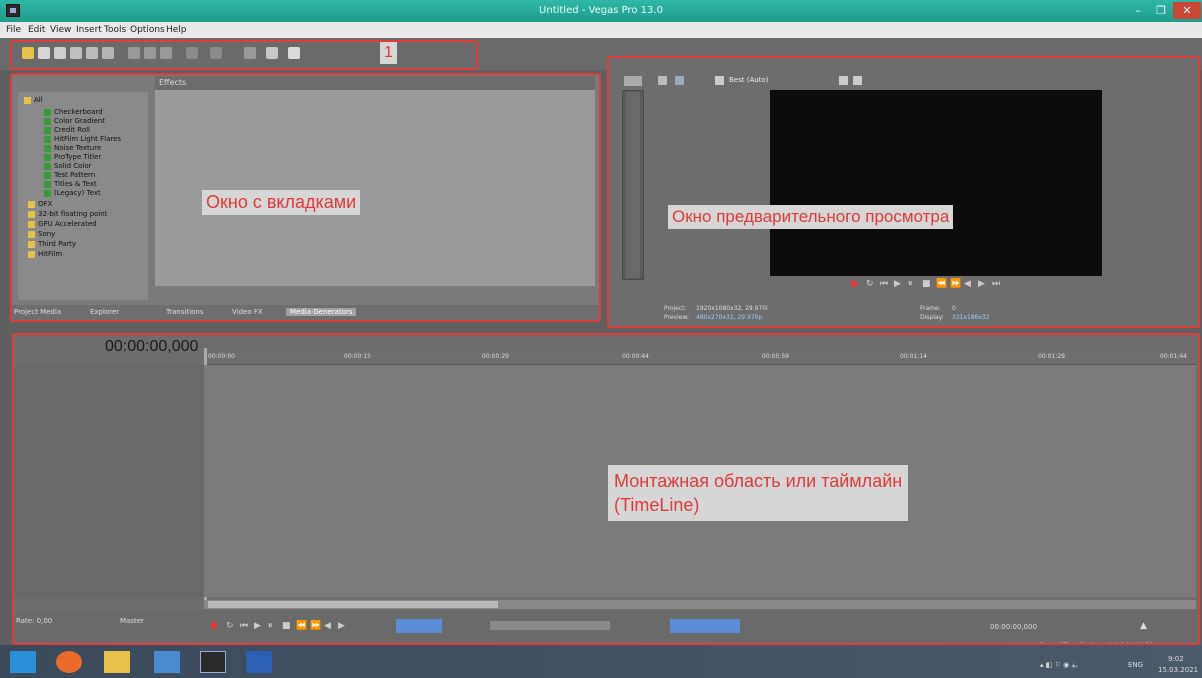 This screenshot has width=1202, height=678. I want to click on scrollbar-thumb, so click(353, 604).